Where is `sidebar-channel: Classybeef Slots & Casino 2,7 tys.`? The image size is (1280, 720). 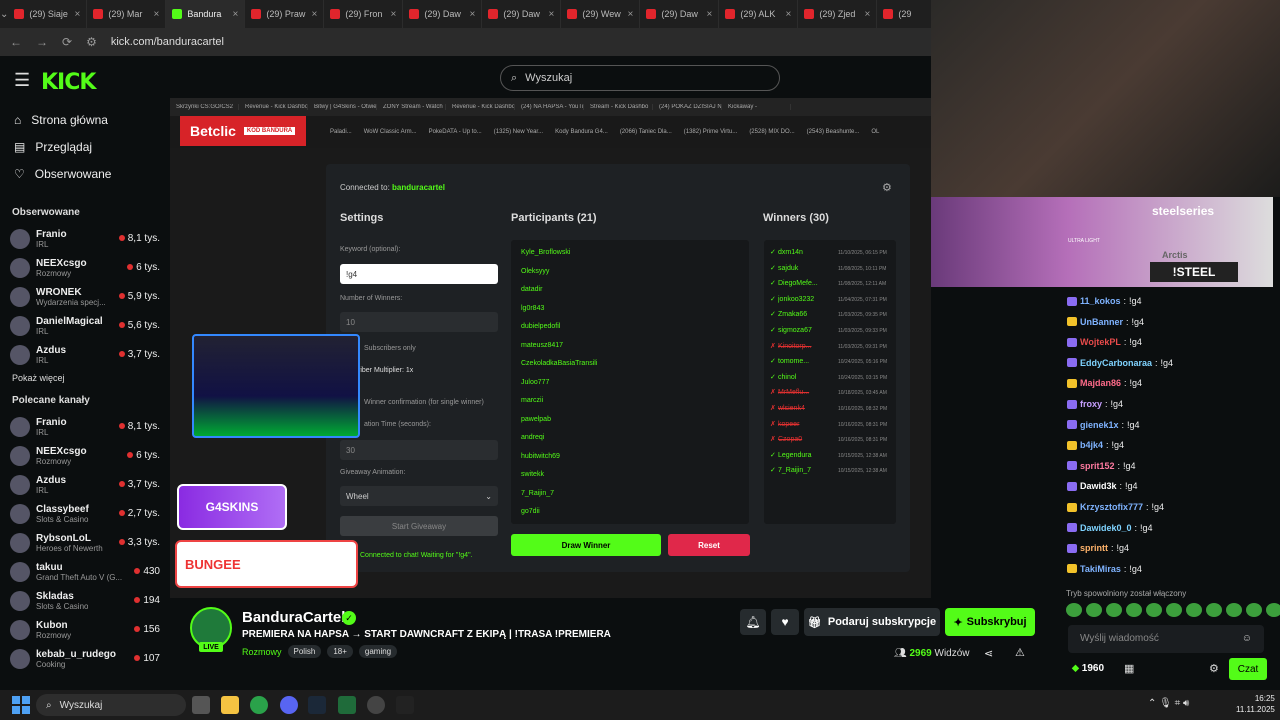
sidebar-channel: Classybeef Slots & Casino 2,7 tys. is located at coordinates (85, 513).